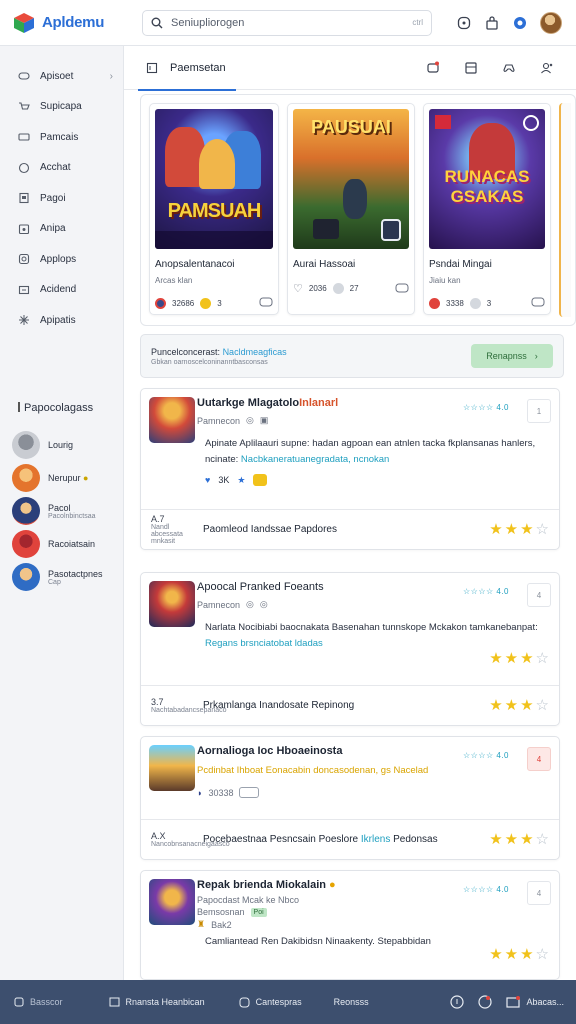  I want to click on review-rank-box: 1, so click(539, 411).